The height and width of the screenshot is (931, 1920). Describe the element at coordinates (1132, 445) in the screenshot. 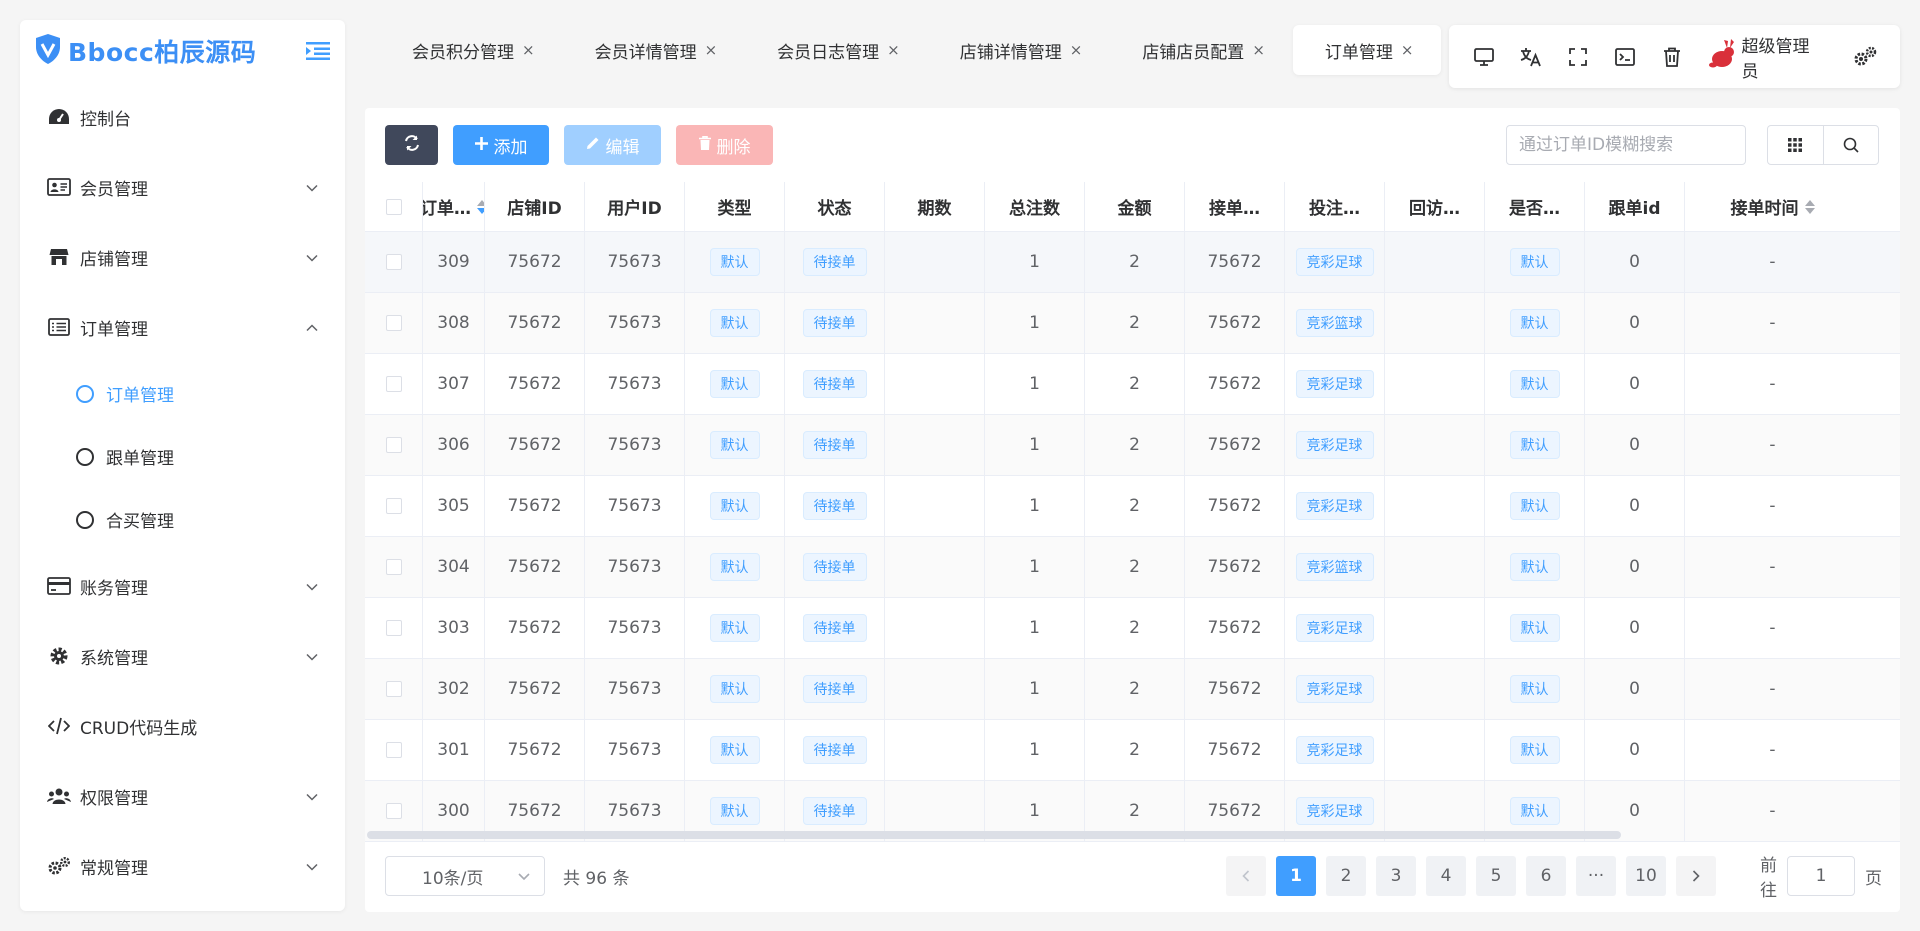

I see `table-row: 306 75672 75673 默认 待接单 1 2 75672 竞彩足球 默认 0 -` at that location.